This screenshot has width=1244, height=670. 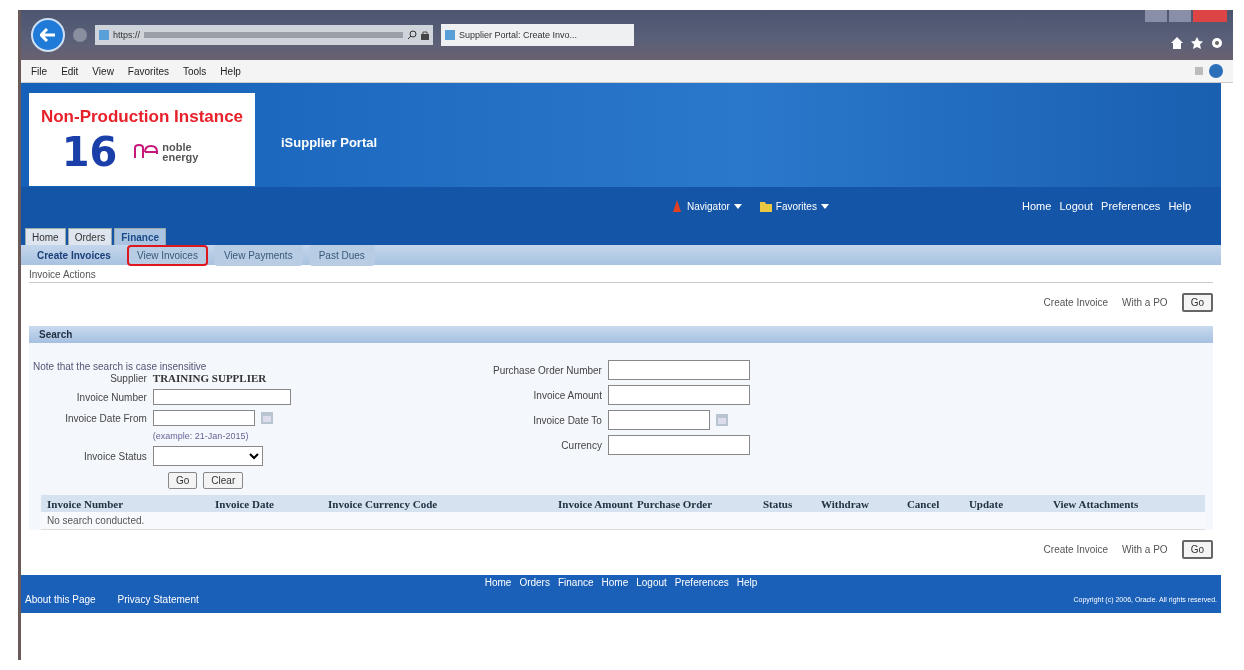 I want to click on footer-link: Orders, so click(x=534, y=582).